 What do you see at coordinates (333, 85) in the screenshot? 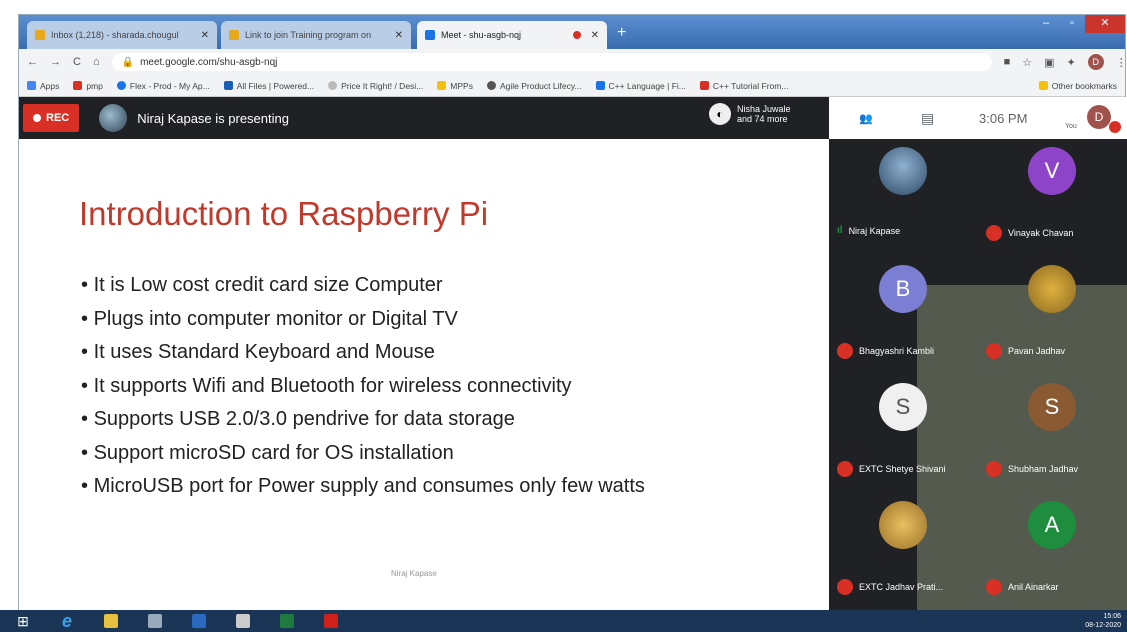
I see `globe-icon` at bounding box center [333, 85].